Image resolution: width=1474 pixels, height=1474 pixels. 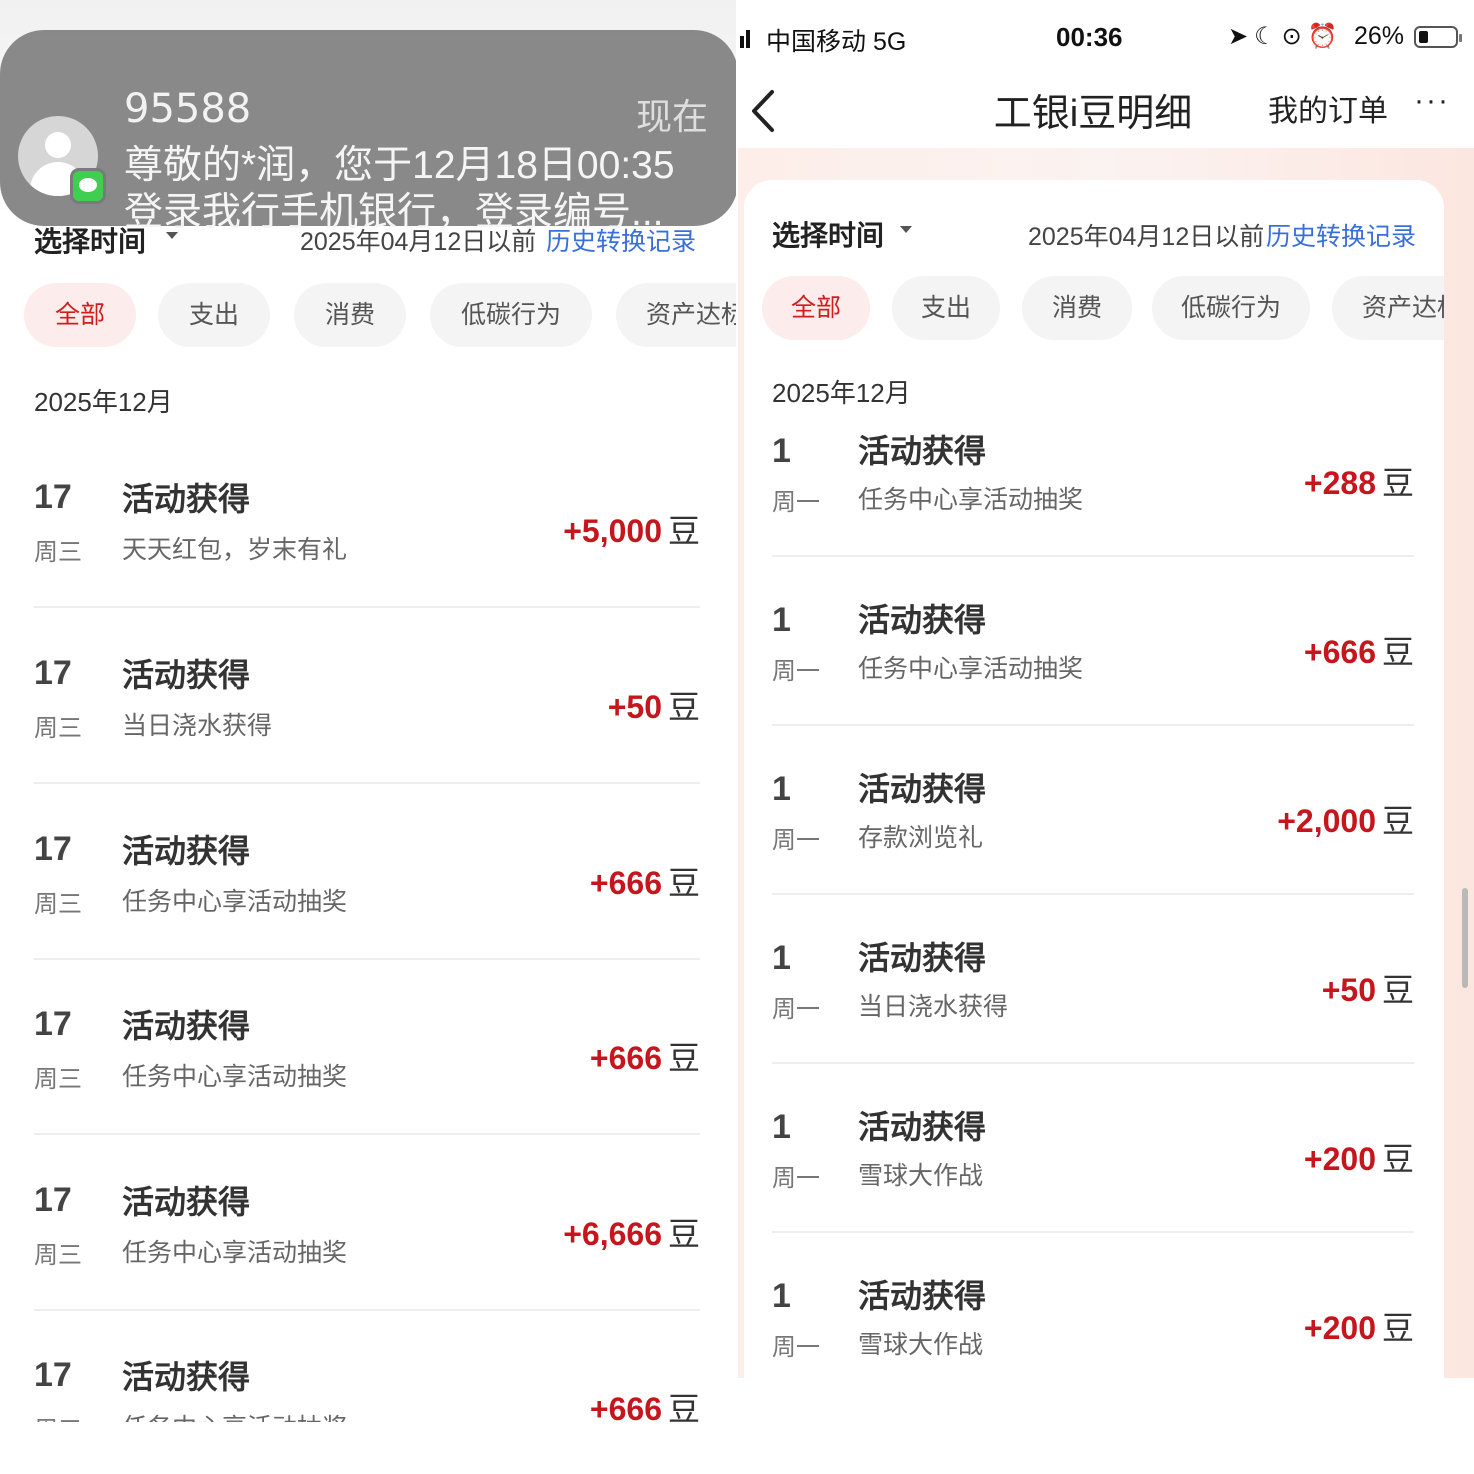 I want to click on history-conversion-link: 历史转换记录, so click(x=1341, y=235).